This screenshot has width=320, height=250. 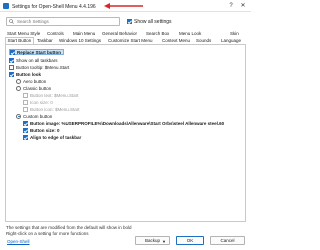 I want to click on option-label: Custom button, so click(x=38, y=116).